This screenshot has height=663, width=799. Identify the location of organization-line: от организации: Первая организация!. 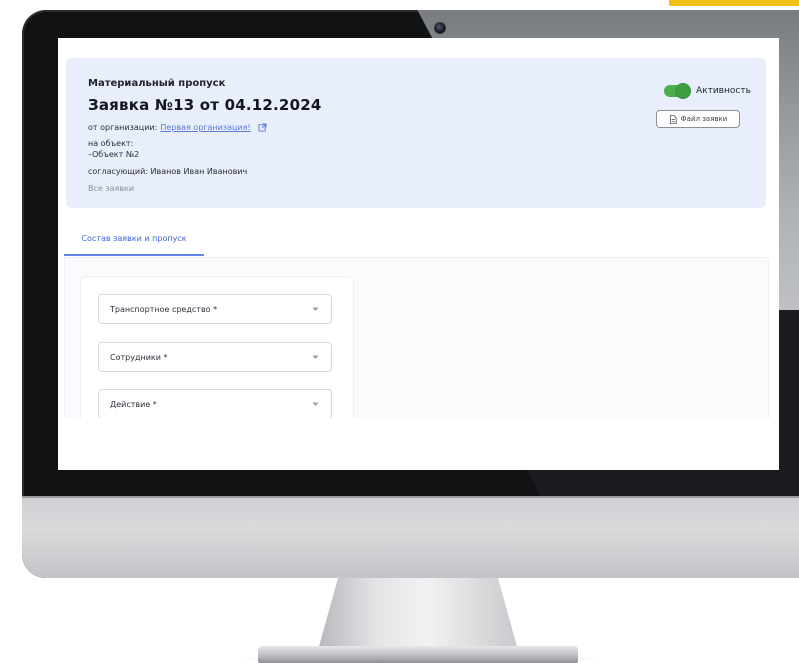
(177, 127).